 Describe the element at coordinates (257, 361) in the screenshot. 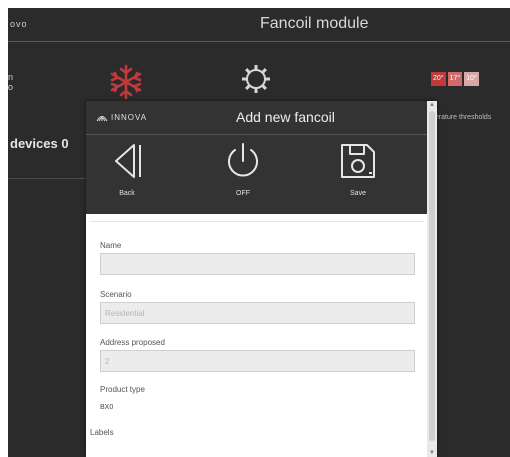

I see `address-input` at that location.